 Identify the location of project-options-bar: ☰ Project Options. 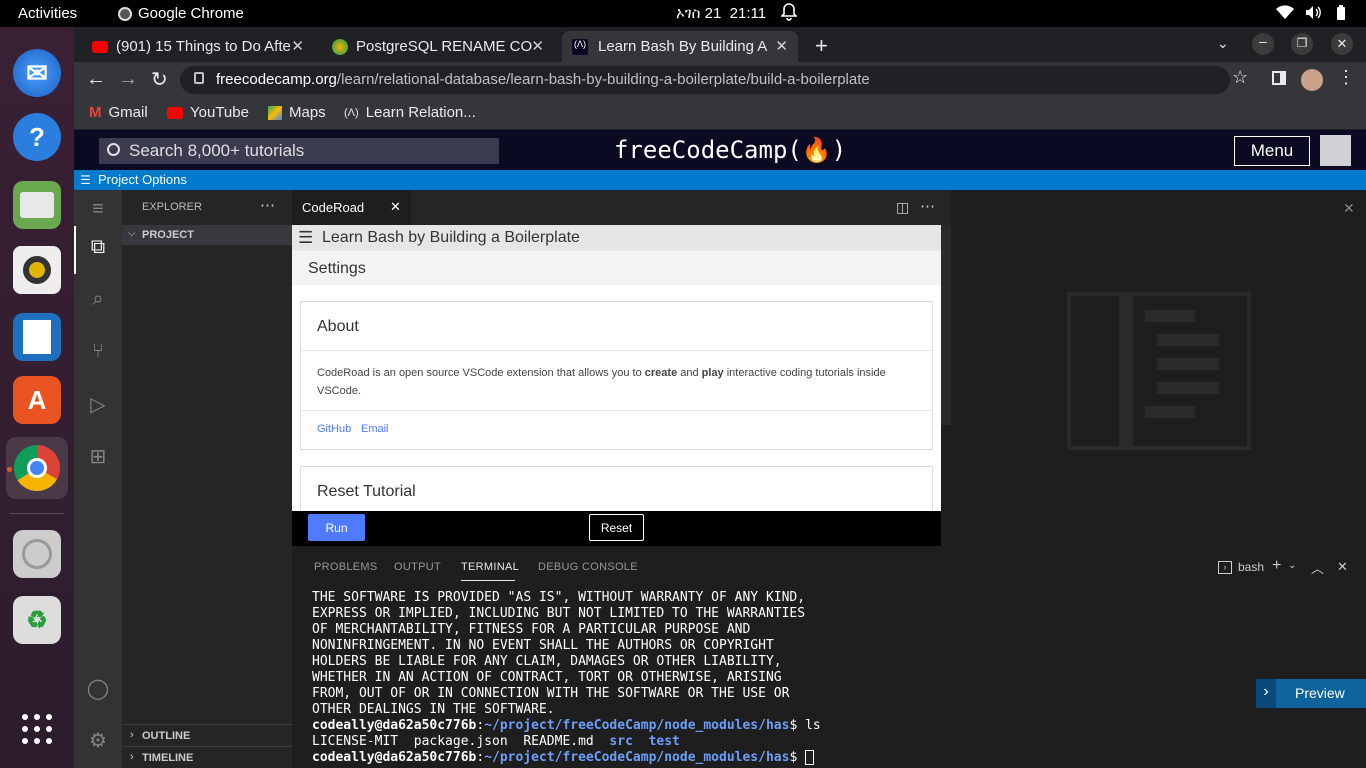
(720, 180).